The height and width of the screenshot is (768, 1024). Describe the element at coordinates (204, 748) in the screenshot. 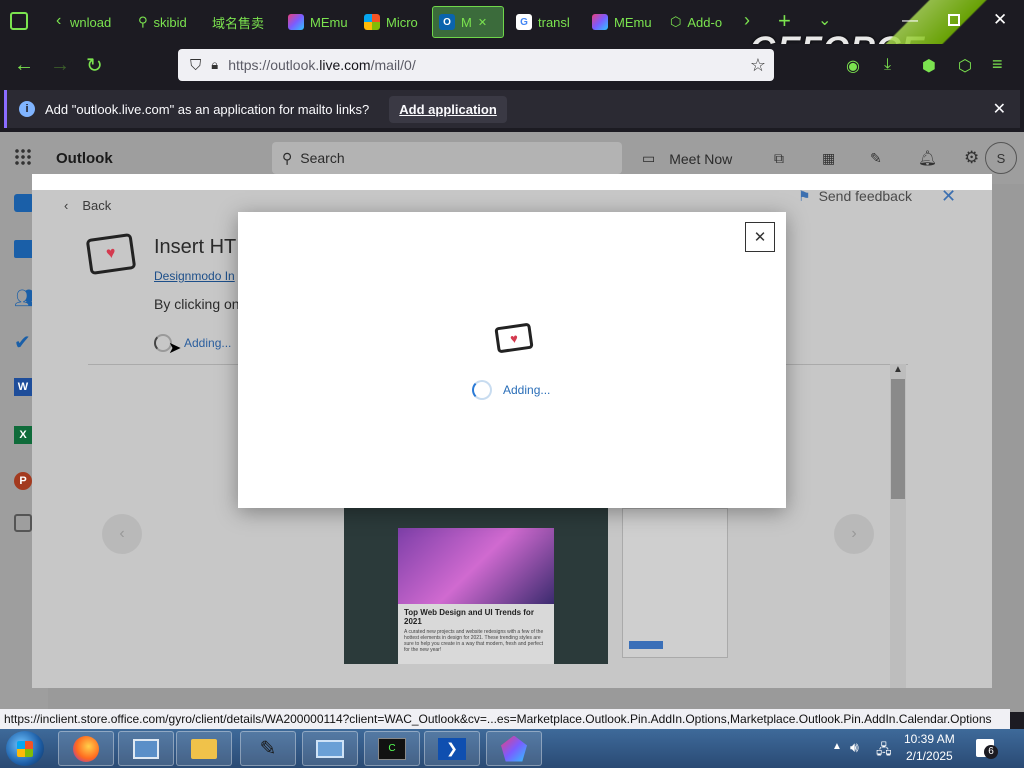

I see `taskbar-explorer` at that location.